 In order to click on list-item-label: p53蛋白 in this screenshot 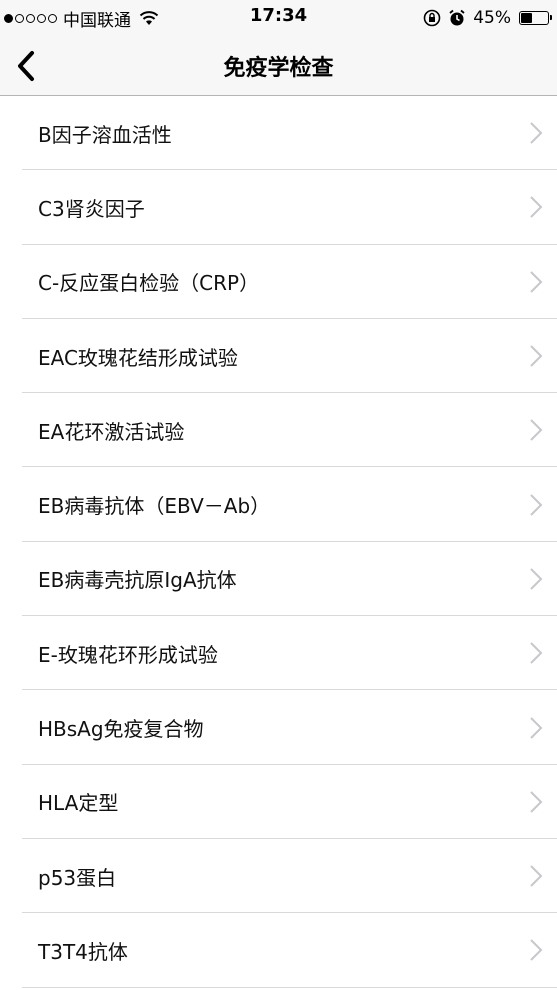, I will do `click(77, 877)`.